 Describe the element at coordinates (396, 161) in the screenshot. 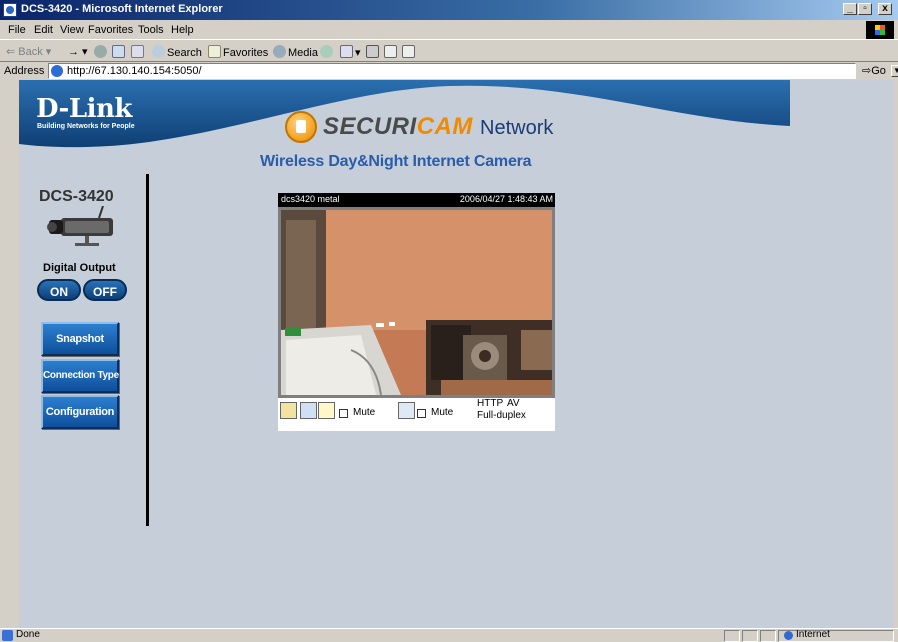

I see `page-subtitle: Wireless Day&Night Internet Camera` at that location.